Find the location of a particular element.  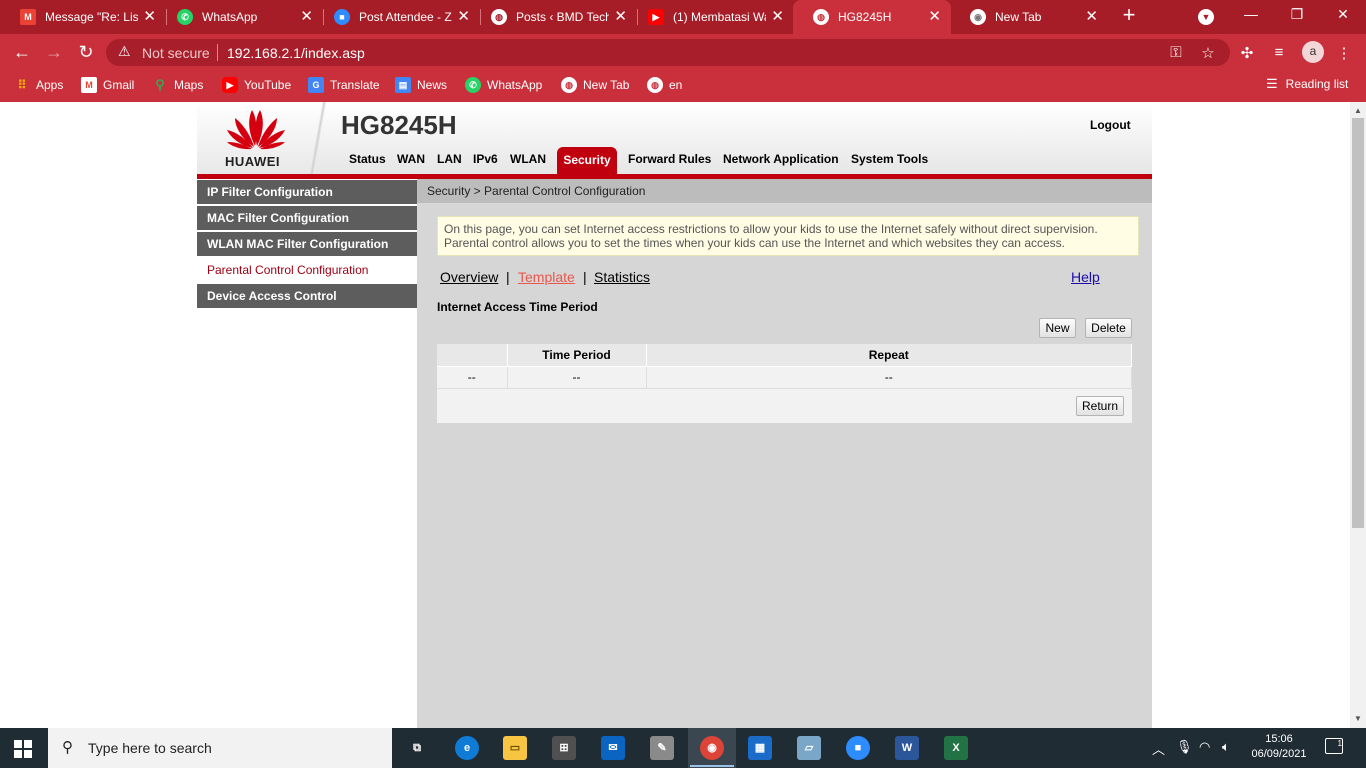

subtab-template: Template is located at coordinates (546, 277).